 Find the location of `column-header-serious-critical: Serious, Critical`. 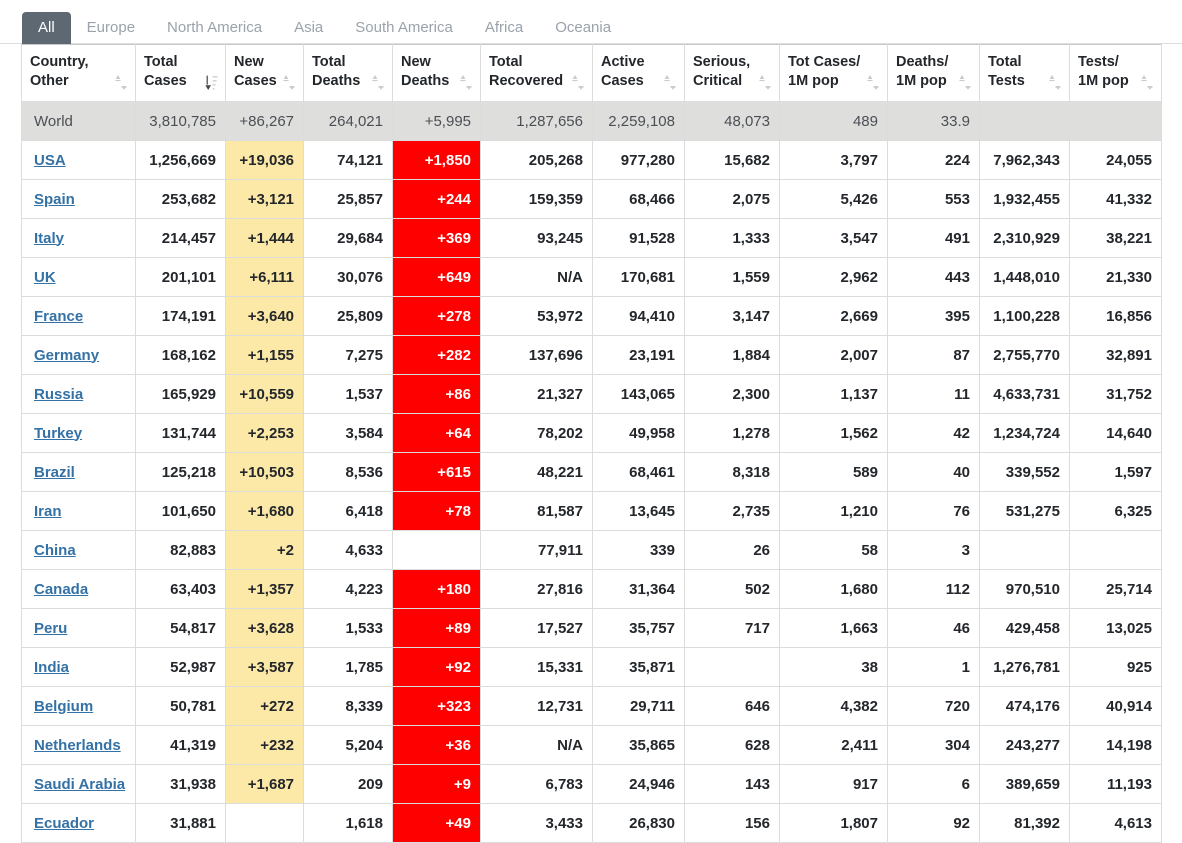

column-header-serious-critical: Serious, Critical is located at coordinates (732, 73).